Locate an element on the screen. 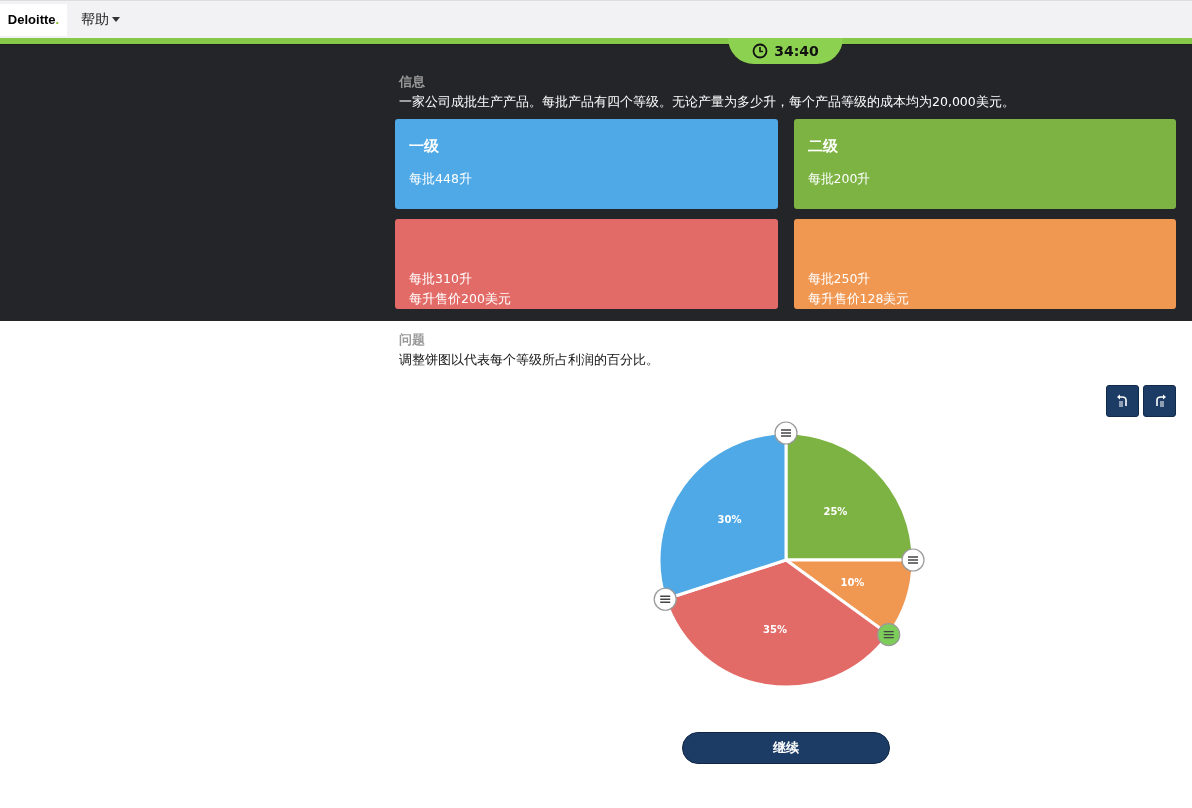 Image resolution: width=1192 pixels, height=808 pixels. card-line: 每批200升 is located at coordinates (839, 179).